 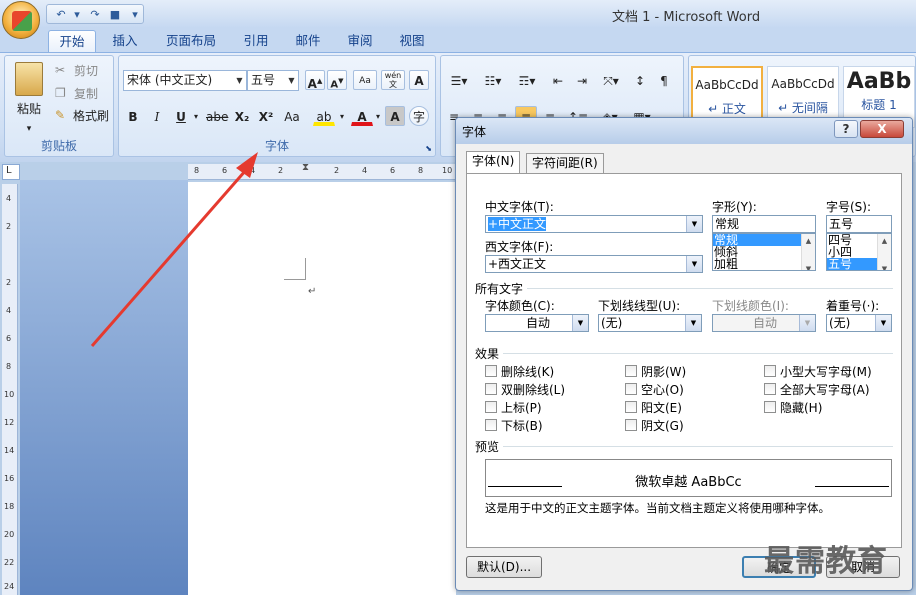 I want to click on char-shading-icon: A, so click(x=395, y=116).